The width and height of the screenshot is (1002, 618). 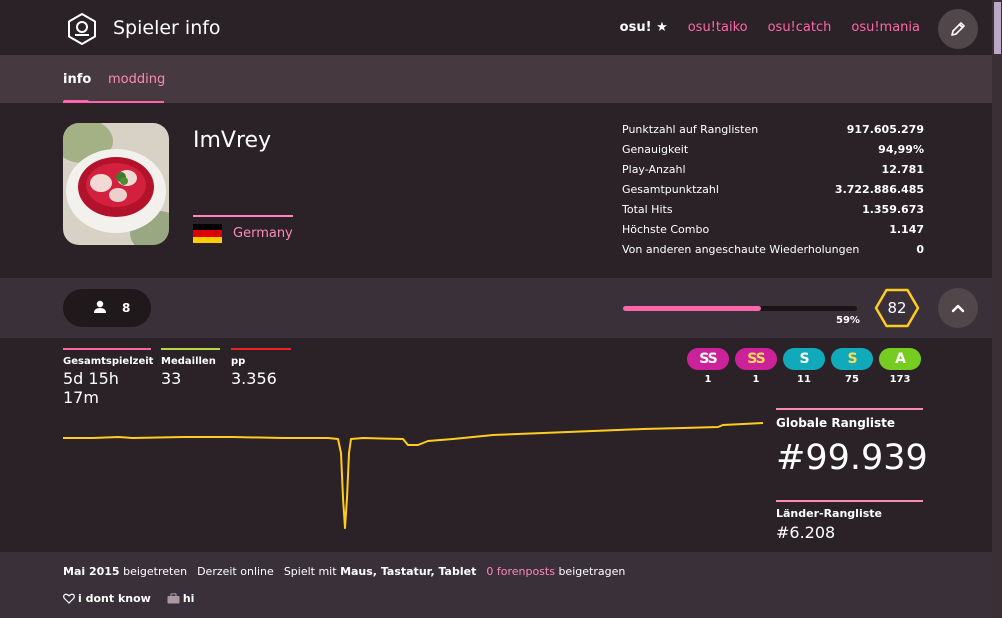 I want to click on profile-tabs: info modding, so click(x=496, y=79).